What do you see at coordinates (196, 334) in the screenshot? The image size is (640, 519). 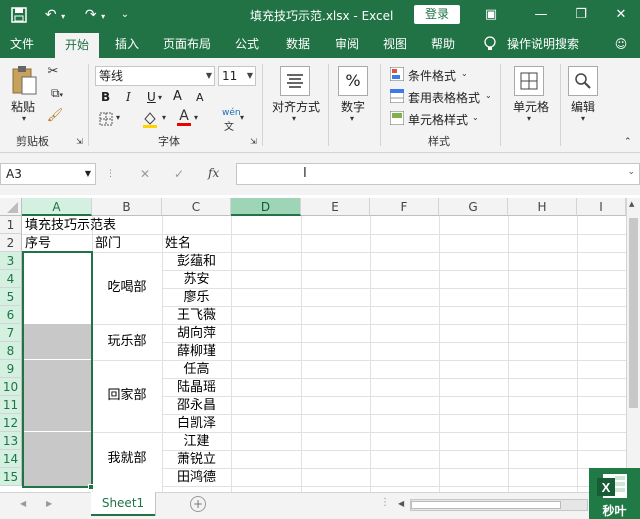 I see `cell-name: 胡向萍` at bounding box center [196, 334].